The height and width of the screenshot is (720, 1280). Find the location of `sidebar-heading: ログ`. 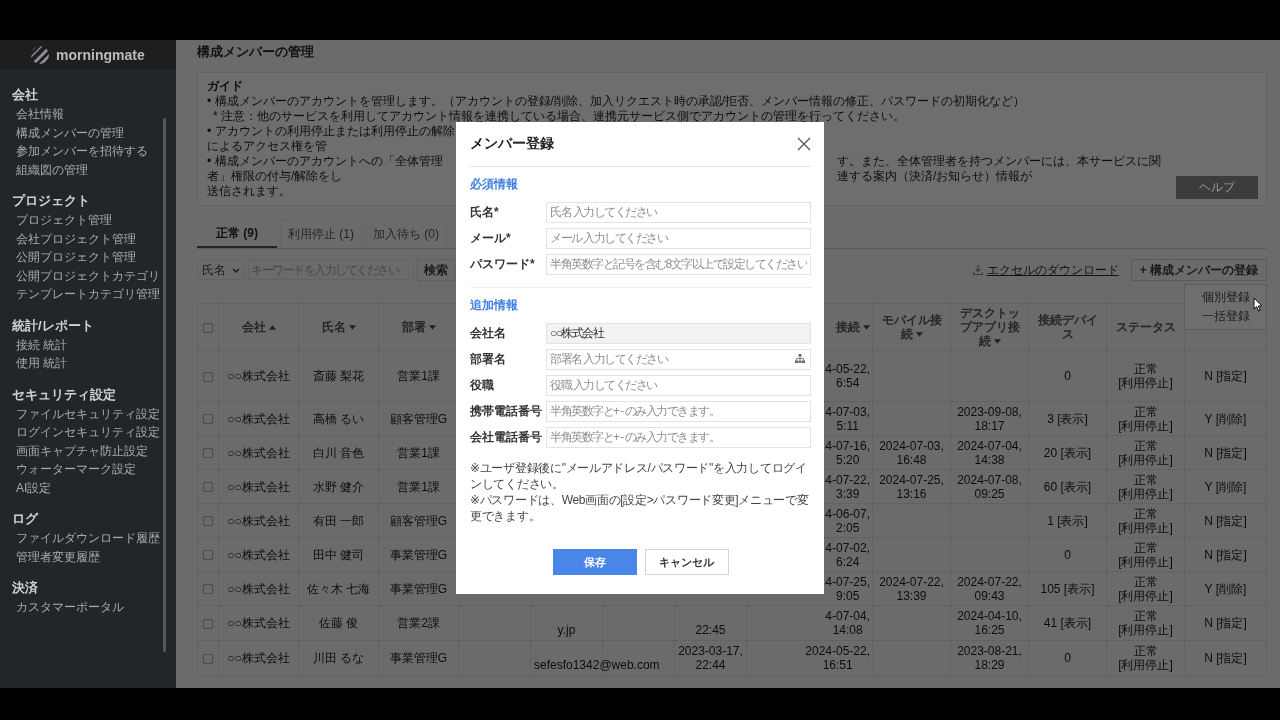

sidebar-heading: ログ is located at coordinates (26, 519).